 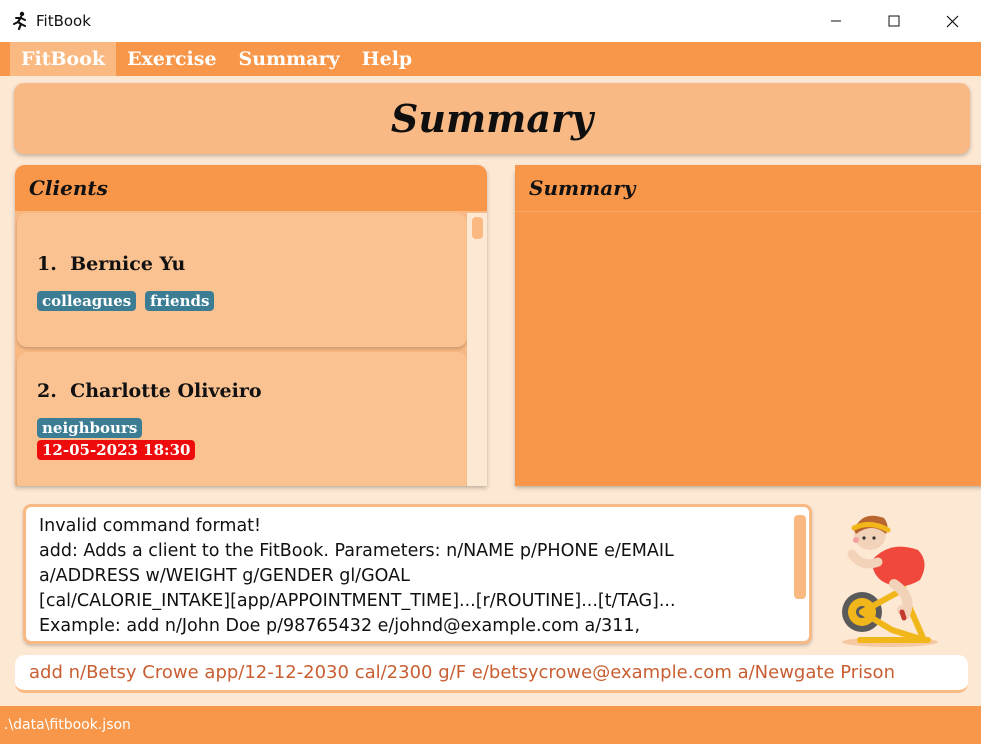 What do you see at coordinates (47, 391) in the screenshot?
I see `client-index: 2.` at bounding box center [47, 391].